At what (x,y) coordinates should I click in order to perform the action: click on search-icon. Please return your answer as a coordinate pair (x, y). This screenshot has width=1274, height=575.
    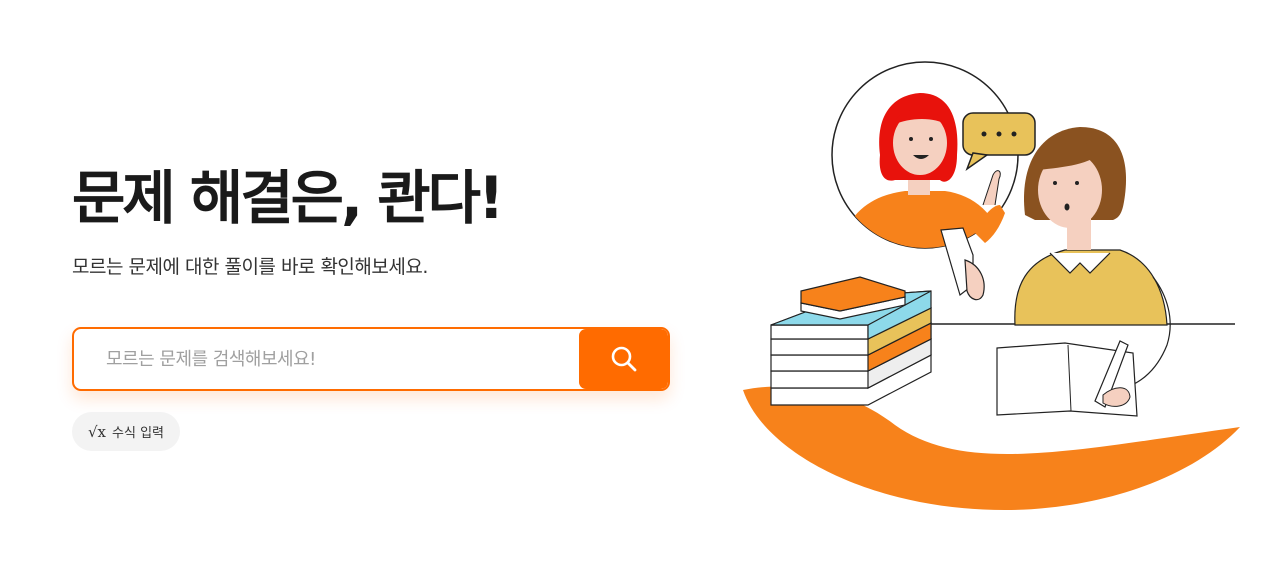
    Looking at the image, I should click on (623, 359).